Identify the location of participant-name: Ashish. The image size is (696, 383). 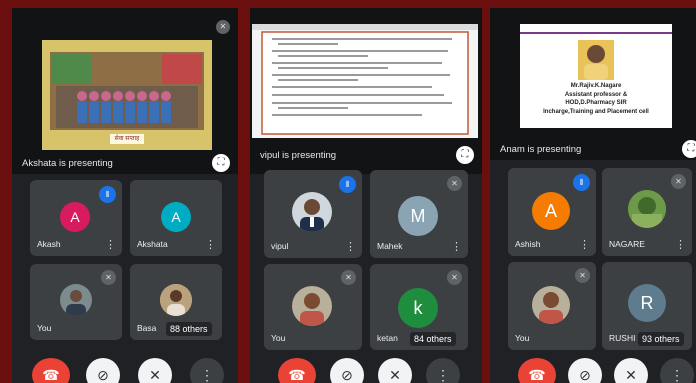
(528, 244).